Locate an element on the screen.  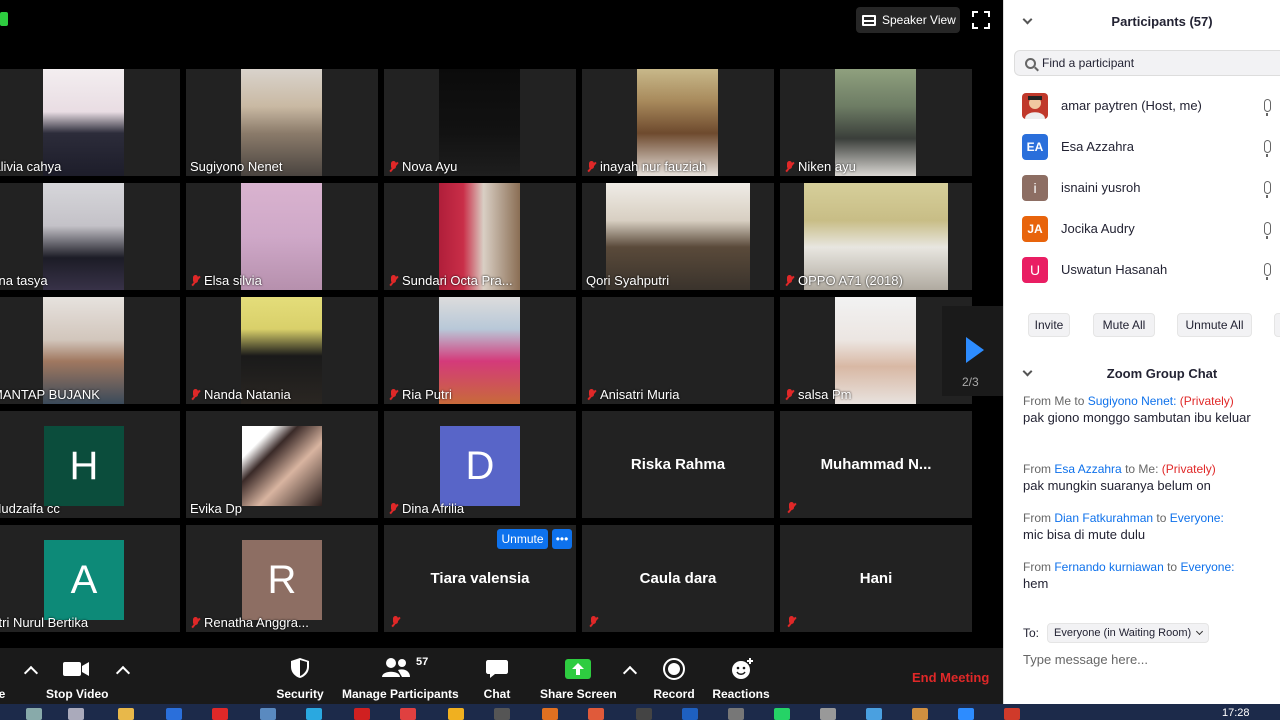
participant-row: U Uswatun Hasanah is located at coordinates (1142, 269).